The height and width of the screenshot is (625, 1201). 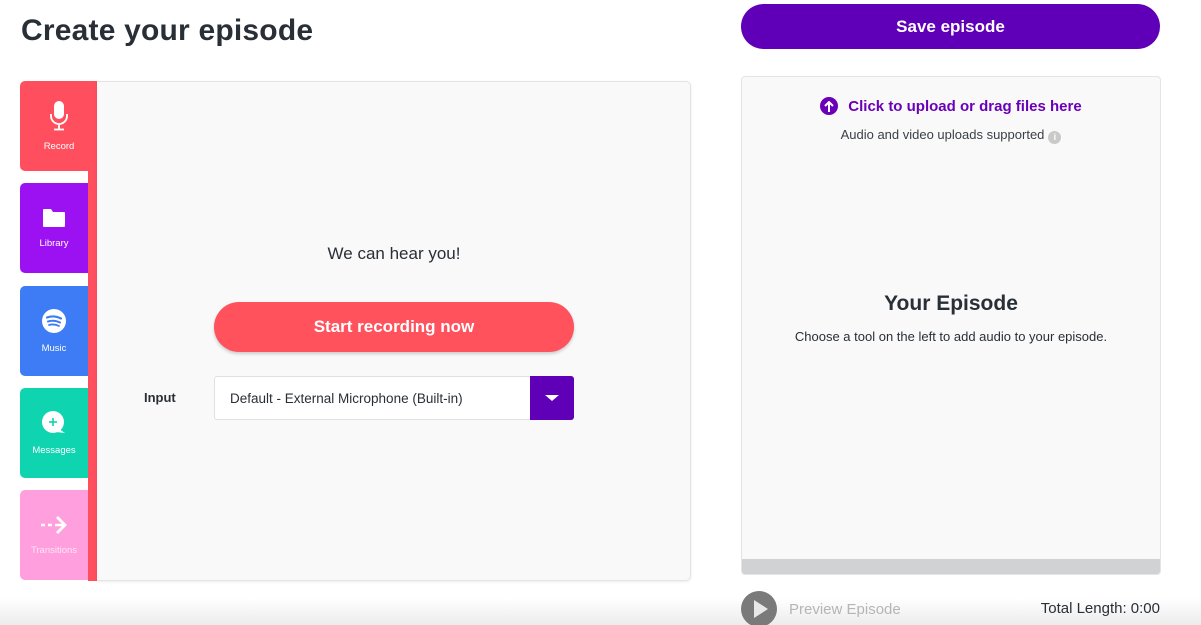 What do you see at coordinates (951, 566) in the screenshot?
I see `episode-timeline-bar` at bounding box center [951, 566].